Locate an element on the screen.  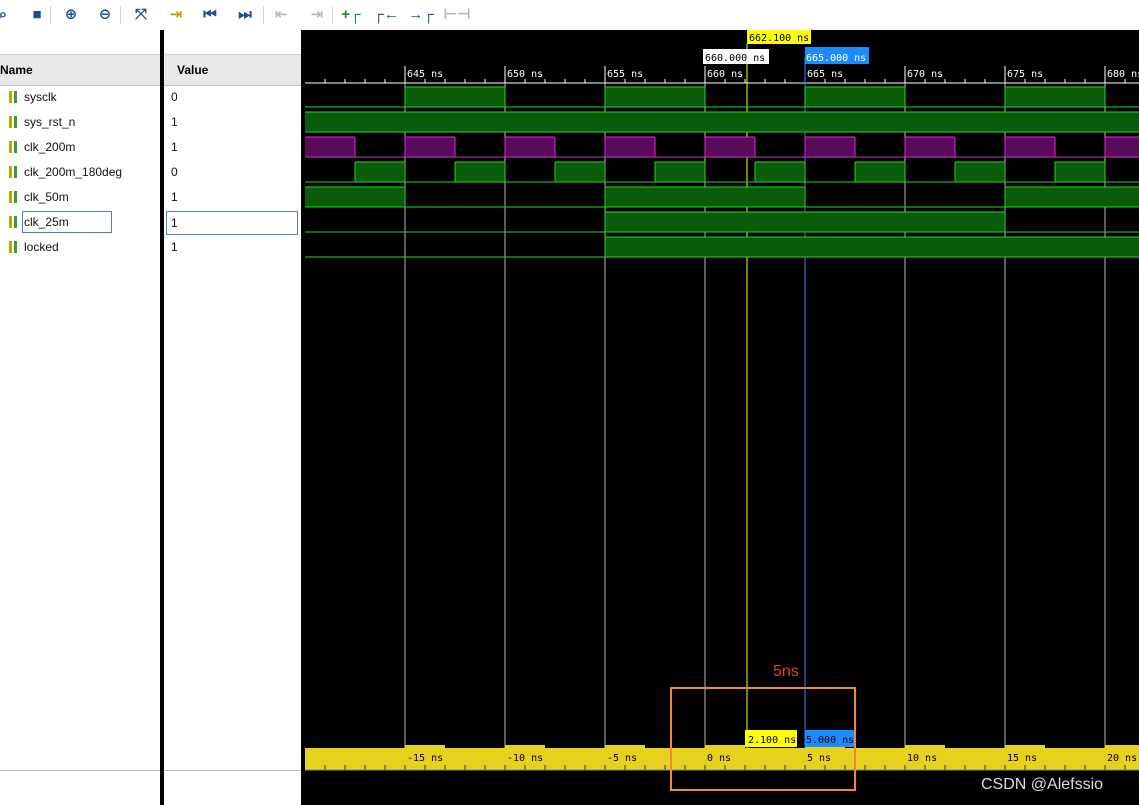
signal-name: clk_25m is located at coordinates (67, 222).